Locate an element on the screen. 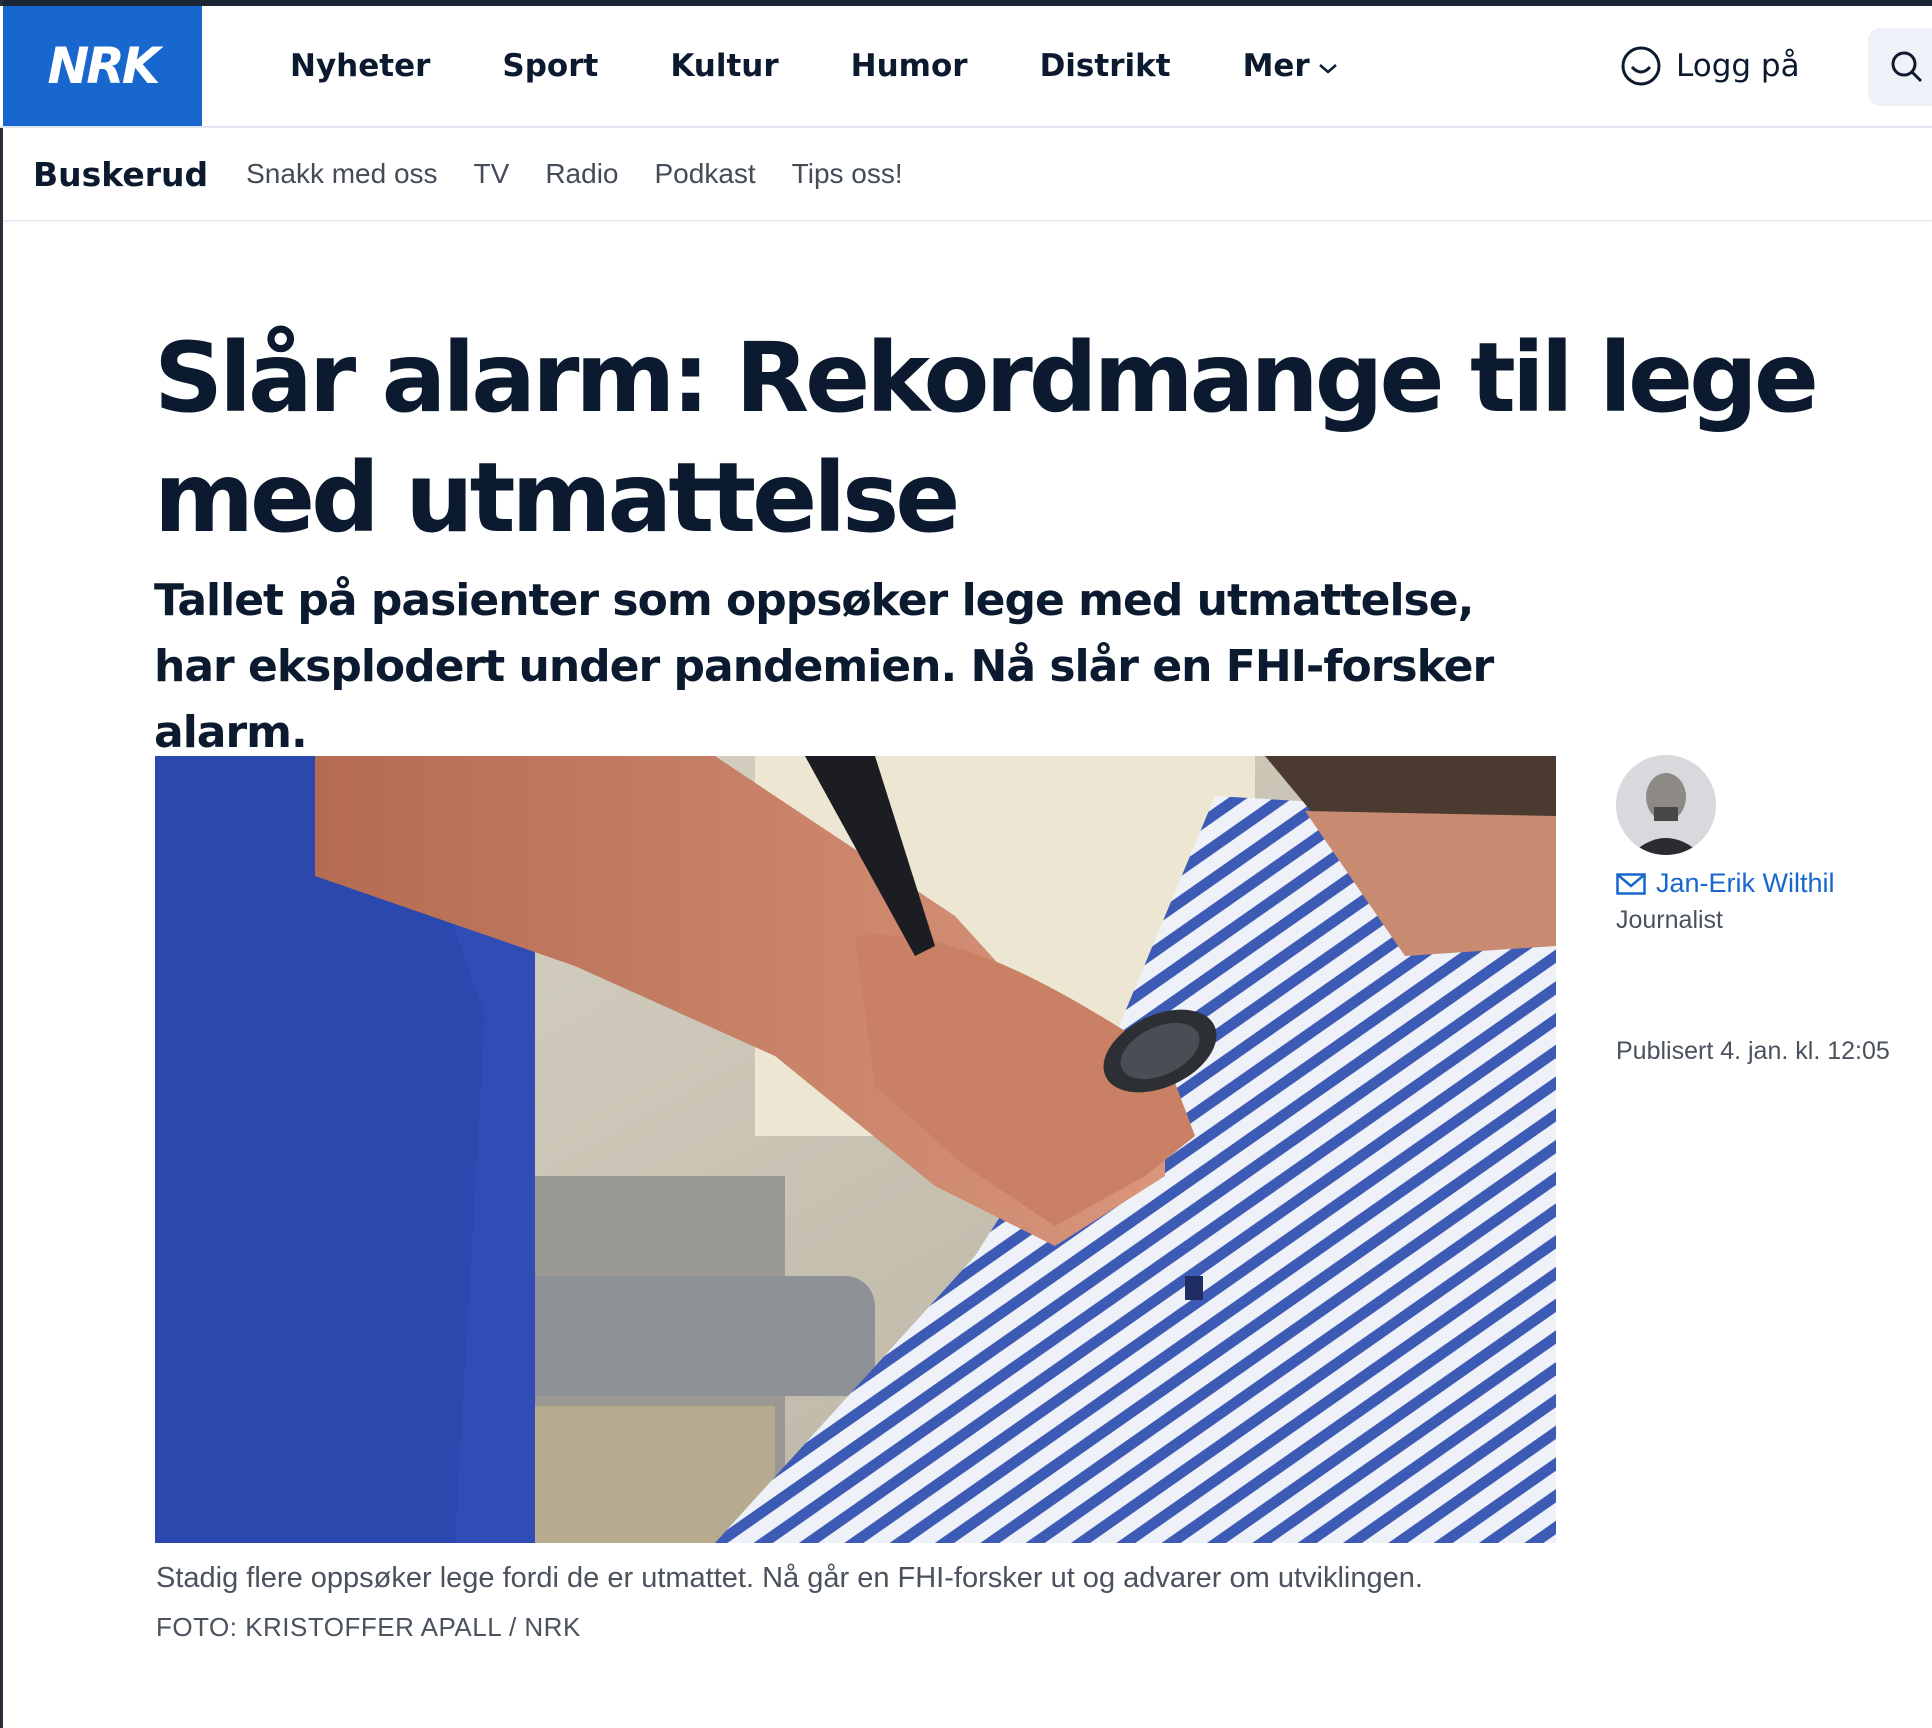  author-avatar is located at coordinates (1666, 805).